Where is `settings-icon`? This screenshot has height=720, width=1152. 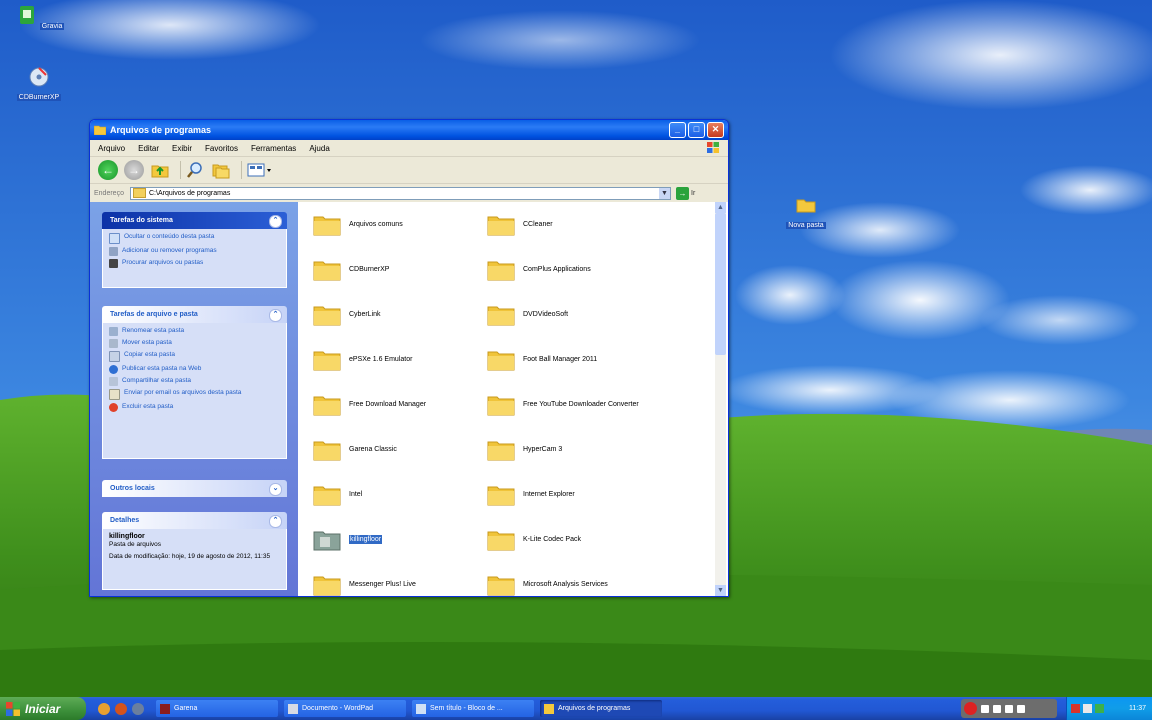
settings-icon is located at coordinates (1009, 708).